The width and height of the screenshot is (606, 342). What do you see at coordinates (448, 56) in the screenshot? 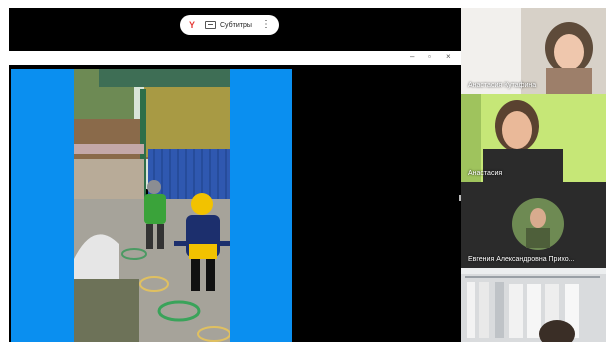
I see `close-window-icon: ×` at bounding box center [448, 56].